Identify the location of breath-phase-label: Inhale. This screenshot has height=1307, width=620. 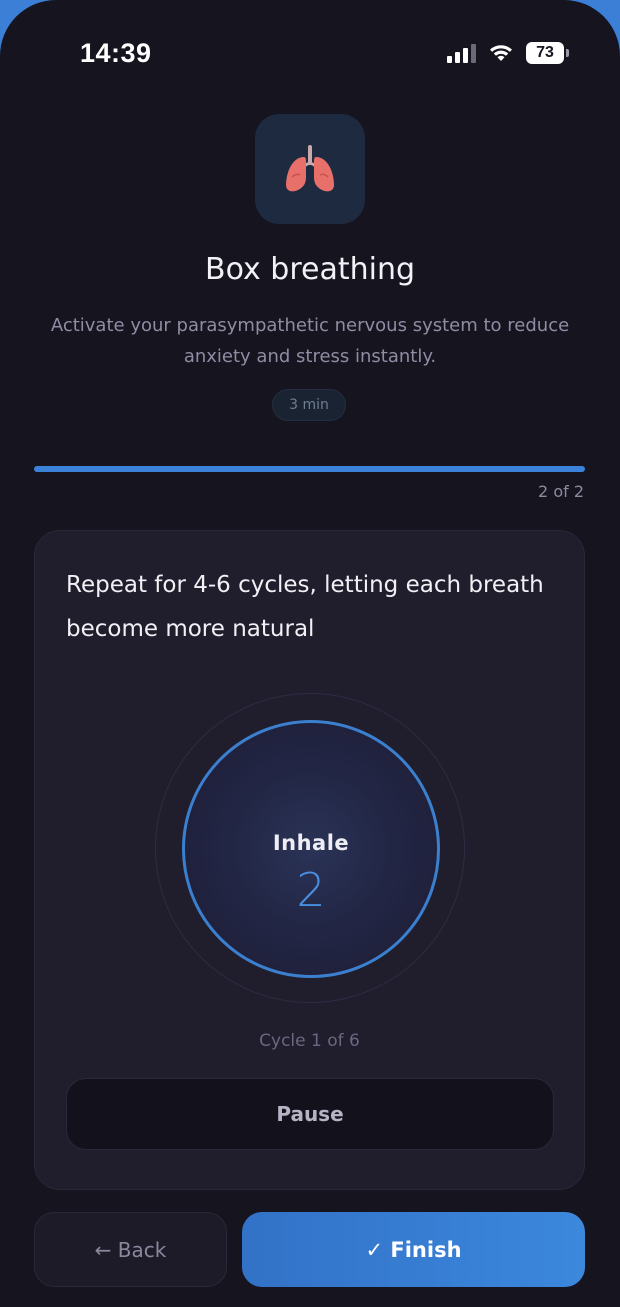
(311, 843).